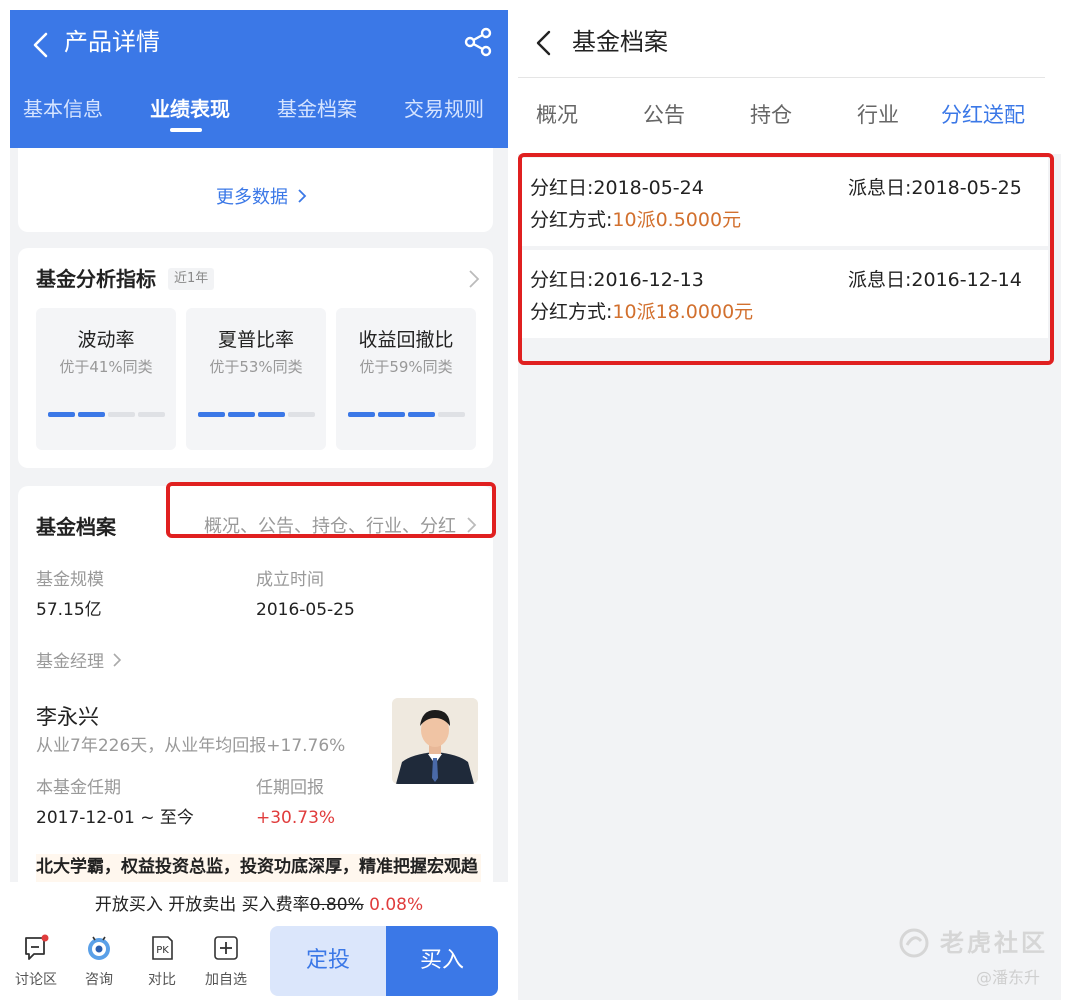 The width and height of the screenshot is (1071, 1005). What do you see at coordinates (406, 367) in the screenshot?
I see `metric-rank: 优于59%同类` at bounding box center [406, 367].